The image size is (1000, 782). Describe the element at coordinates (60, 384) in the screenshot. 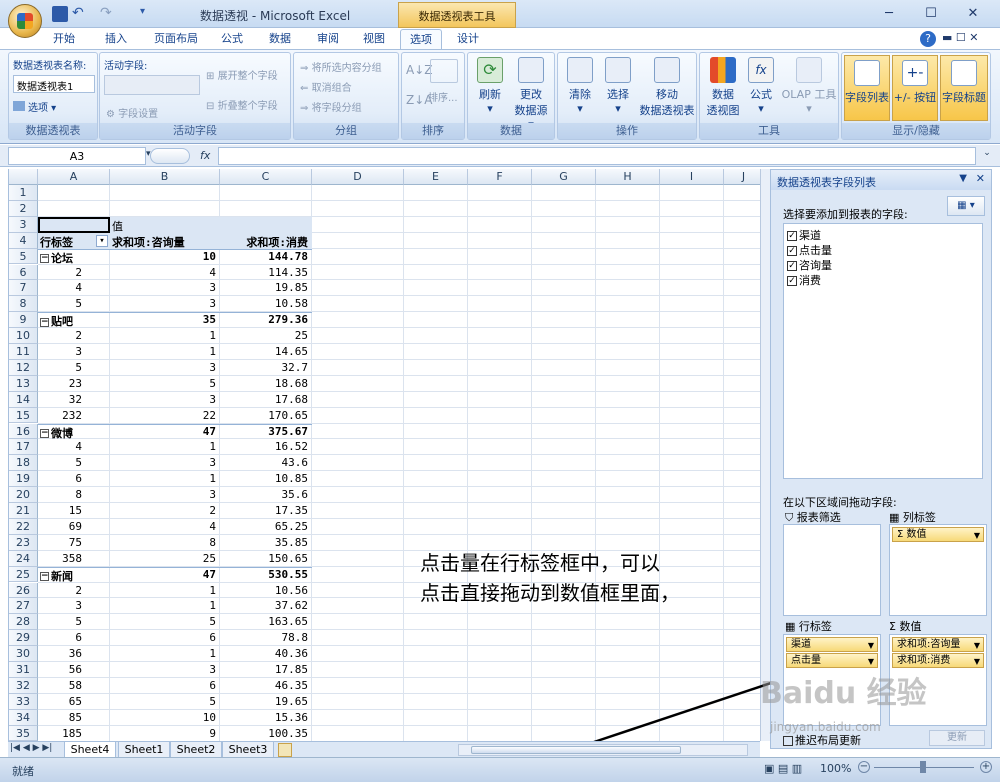

I see `pivot-row-label: 23` at that location.